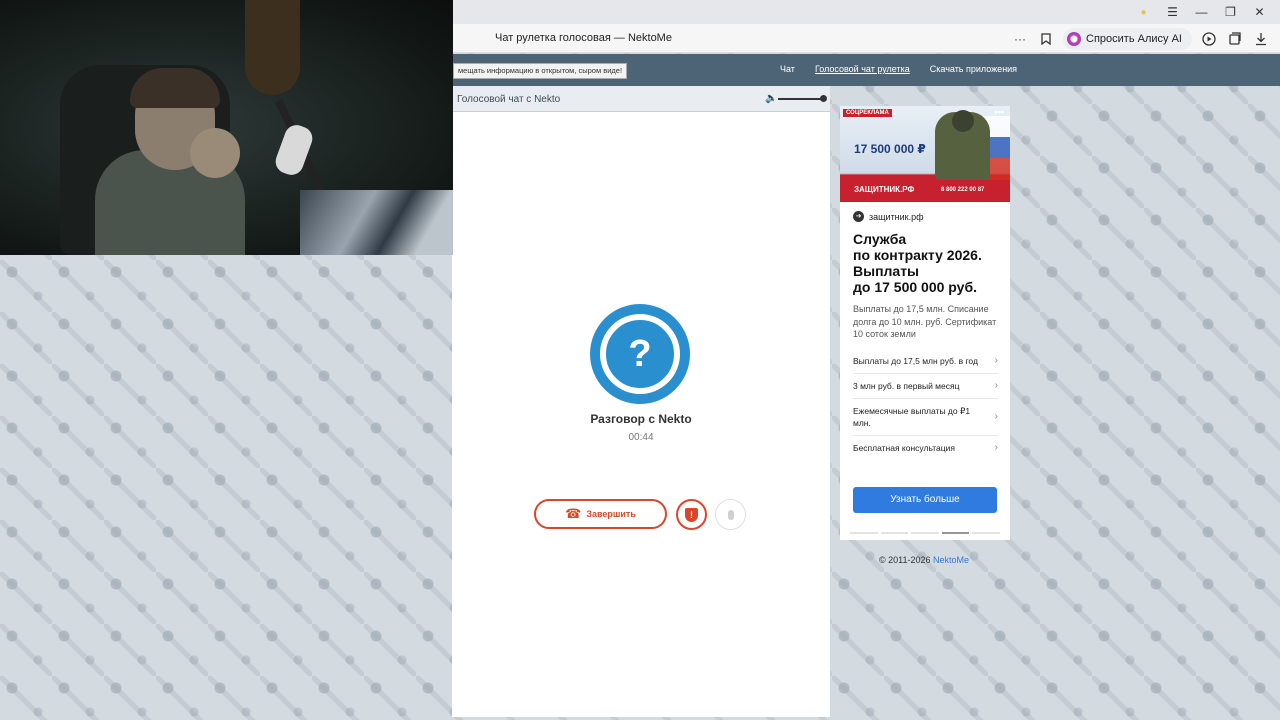  What do you see at coordinates (175, 88) in the screenshot?
I see `person-hair-graphic` at bounding box center [175, 88].